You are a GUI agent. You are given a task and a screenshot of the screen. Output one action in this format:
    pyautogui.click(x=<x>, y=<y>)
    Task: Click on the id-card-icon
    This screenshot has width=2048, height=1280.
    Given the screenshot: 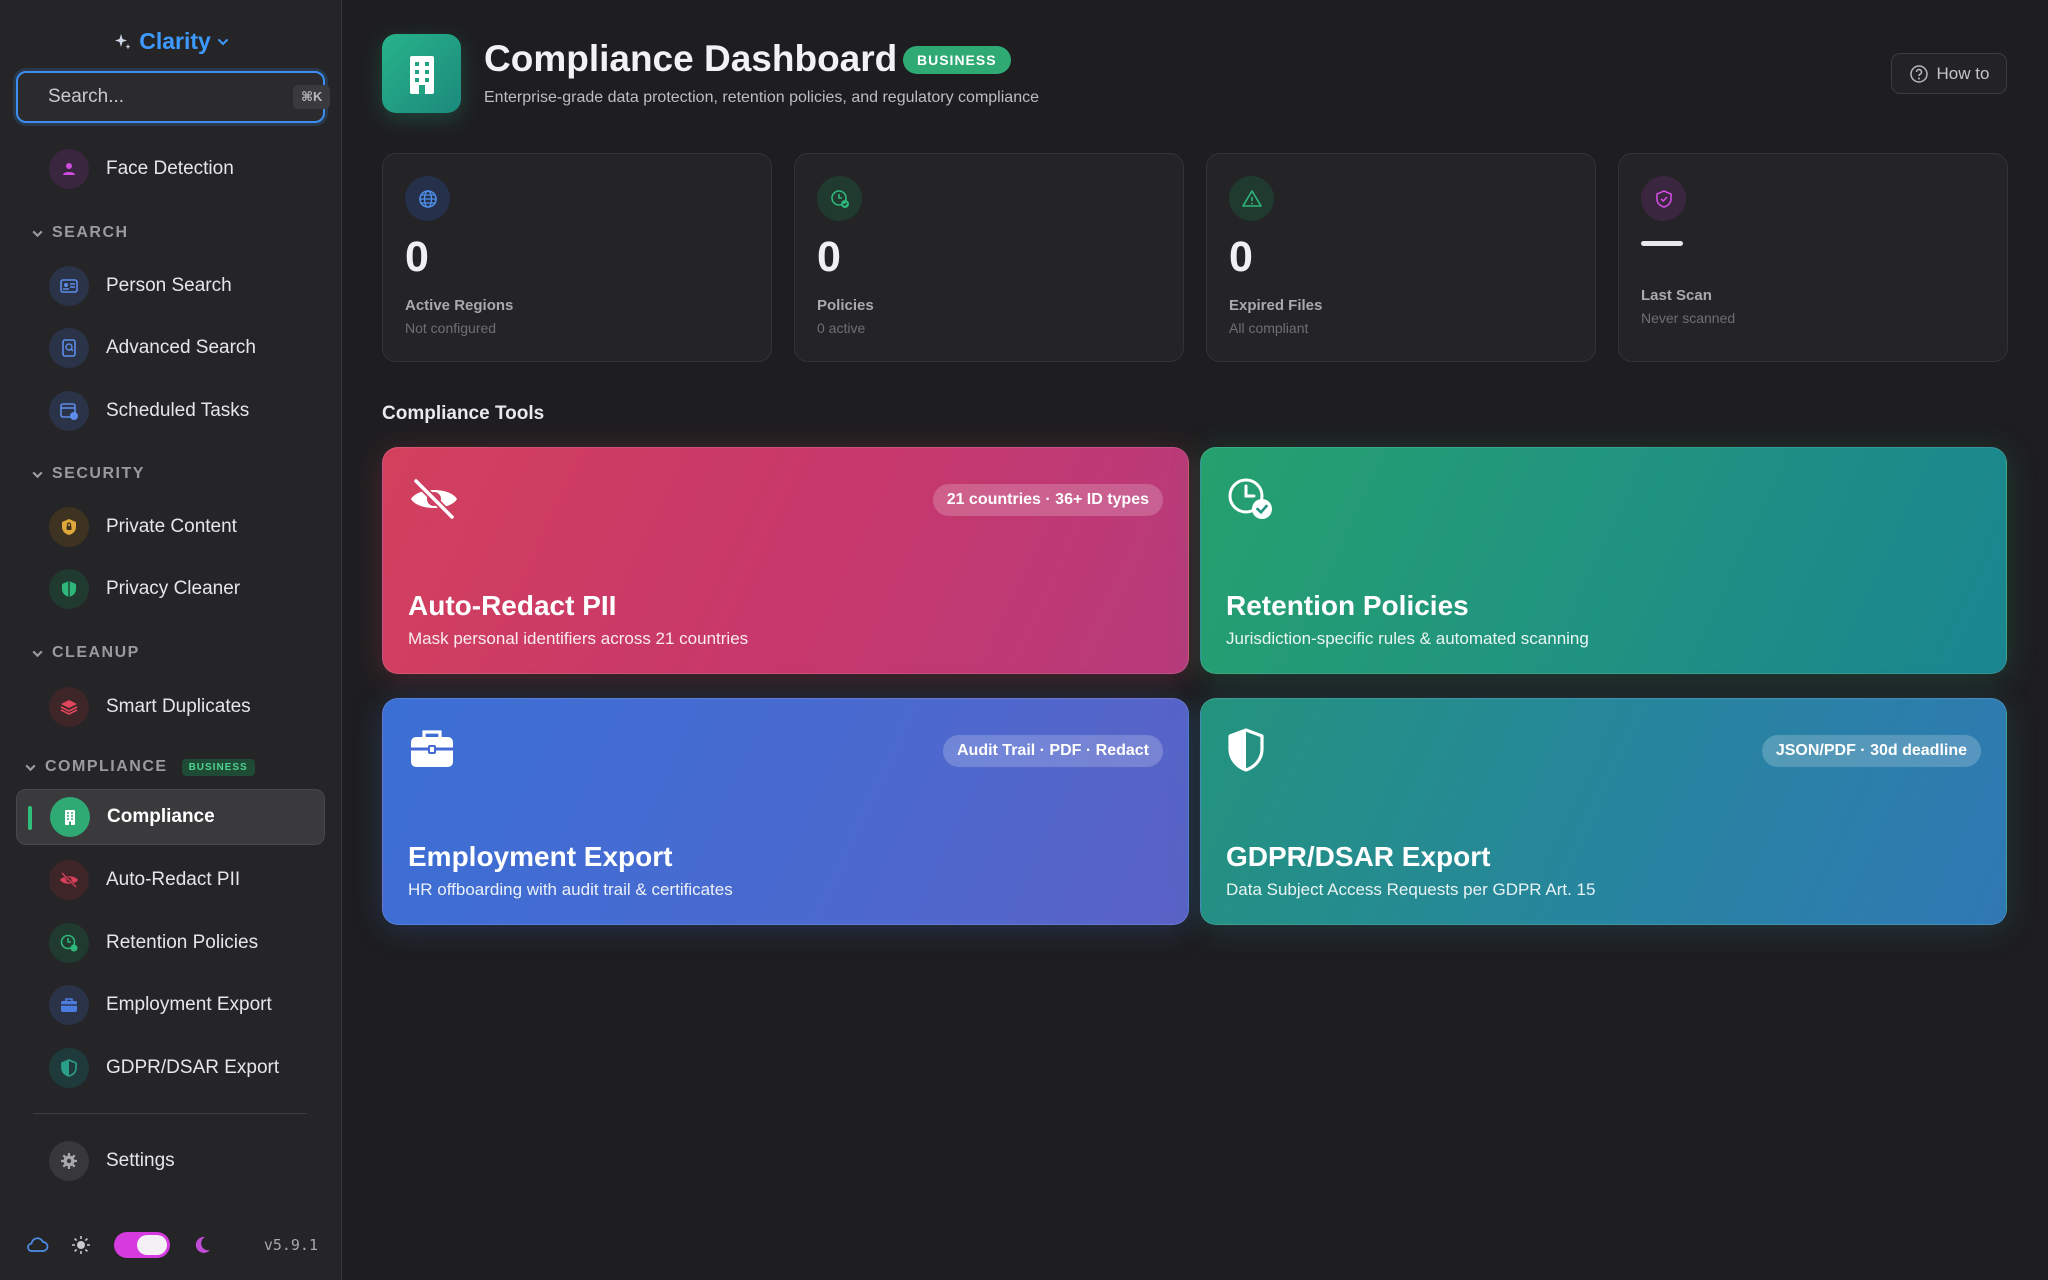 What is the action you would take?
    pyautogui.click(x=69, y=286)
    